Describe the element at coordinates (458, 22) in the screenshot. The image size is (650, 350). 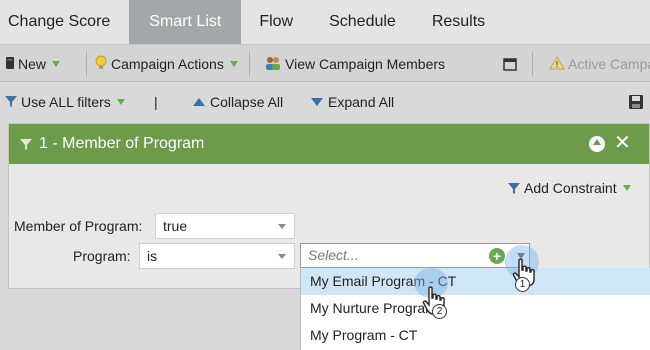
I see `tab-results: Results` at that location.